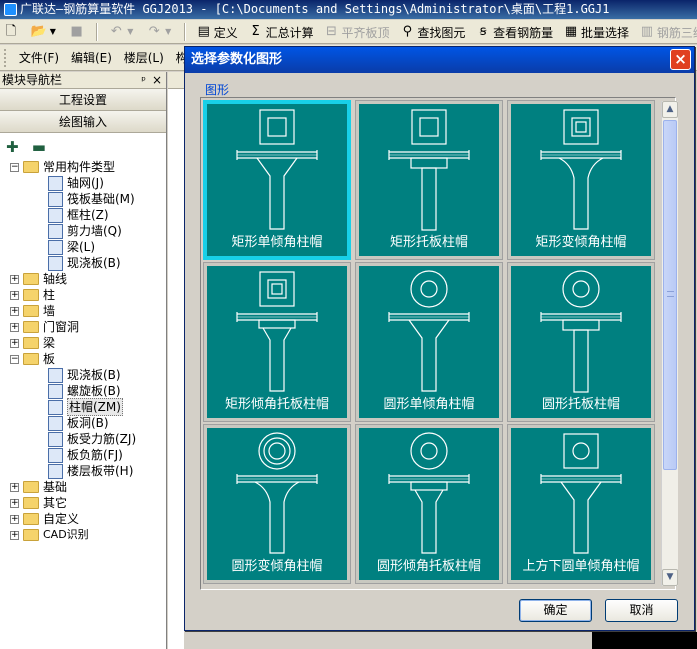 The image size is (697, 649). I want to click on menu-edit: 编辑(E), so click(91, 57).